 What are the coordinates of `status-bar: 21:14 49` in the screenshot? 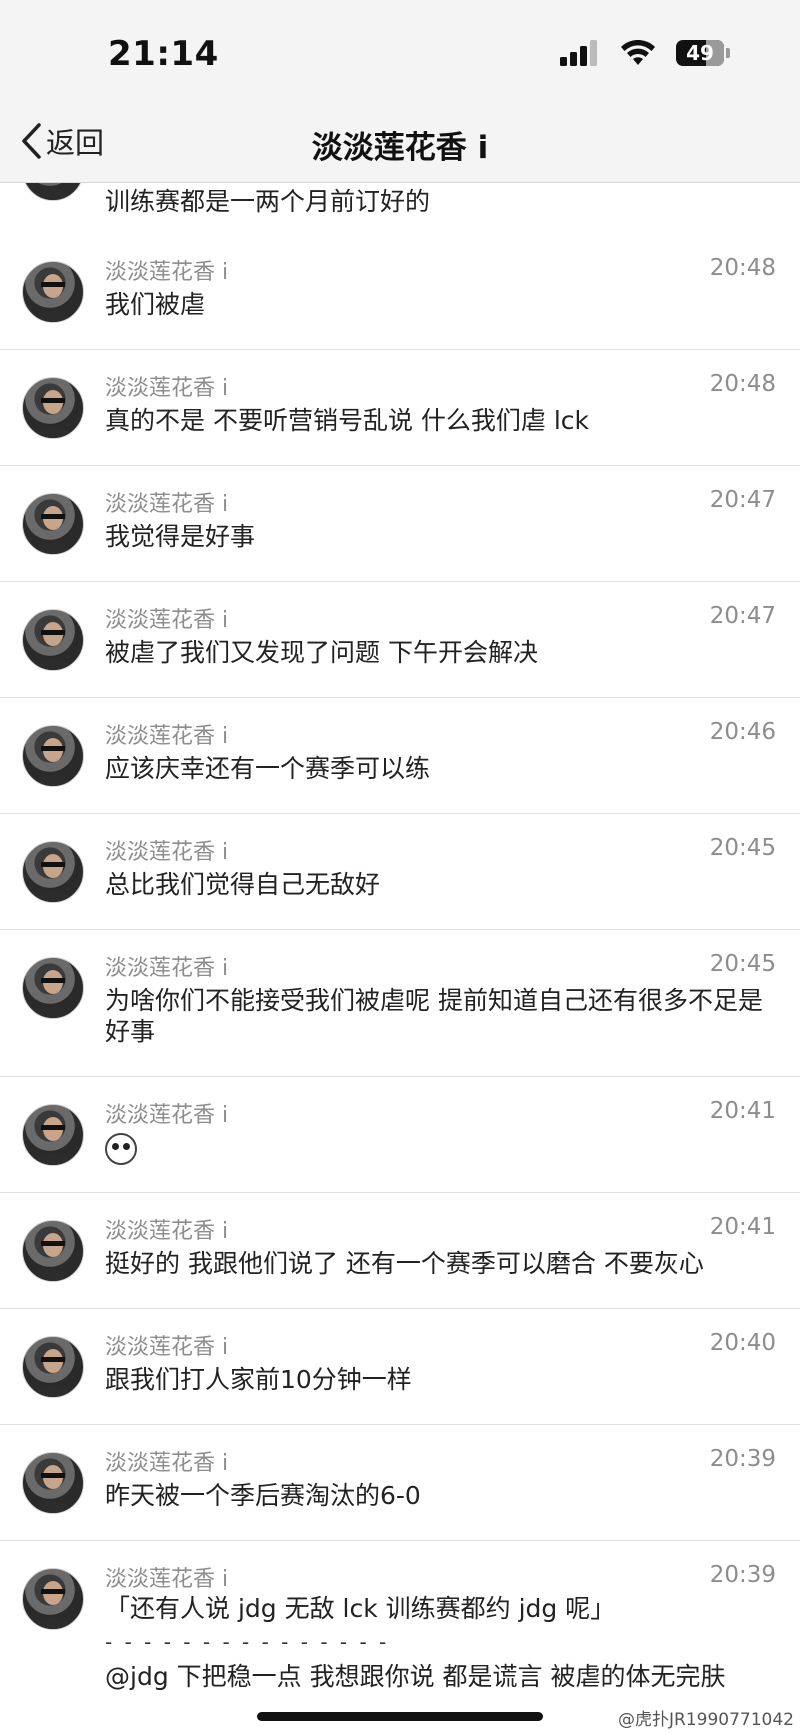 It's located at (400, 50).